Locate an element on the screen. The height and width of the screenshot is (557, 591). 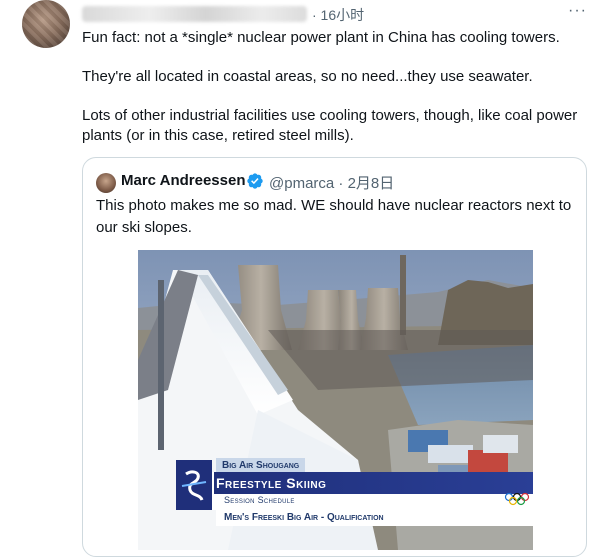
beijing-2022-logo-icon is located at coordinates (194, 485).